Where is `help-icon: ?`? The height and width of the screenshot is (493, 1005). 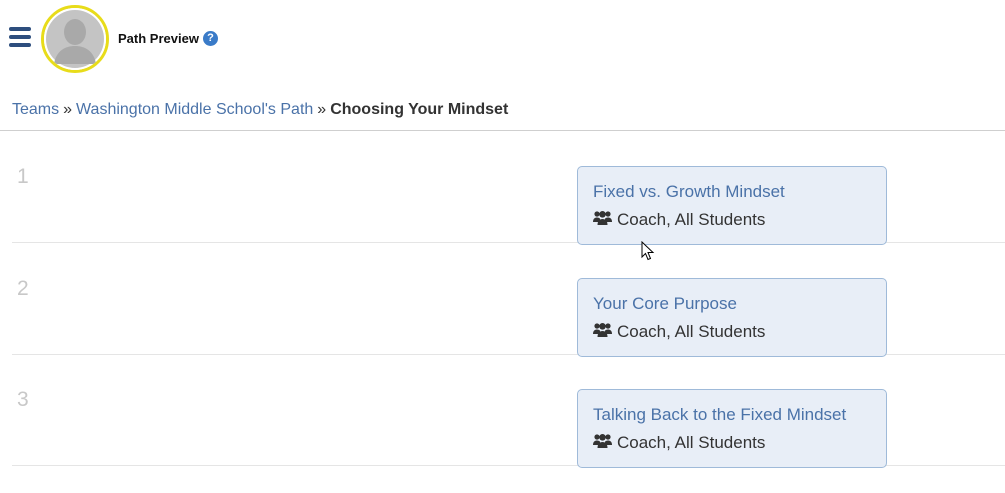 help-icon: ? is located at coordinates (210, 38).